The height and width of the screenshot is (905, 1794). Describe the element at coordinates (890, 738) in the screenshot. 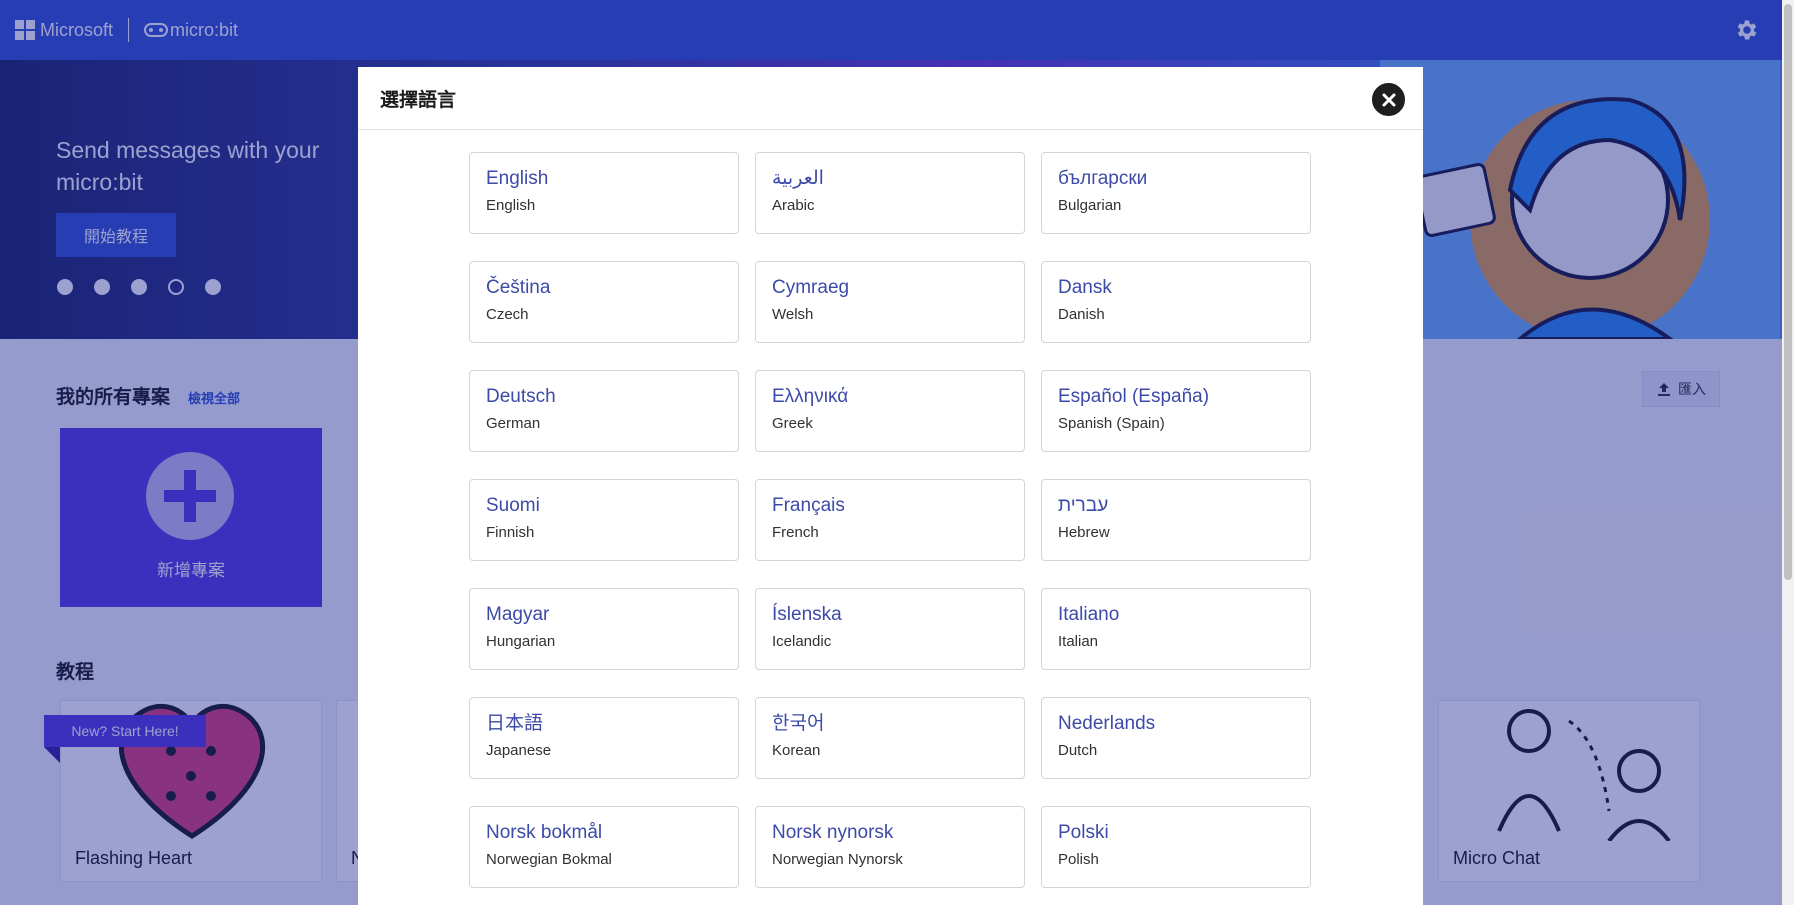

I see `language-option: 한국어 Korean` at that location.